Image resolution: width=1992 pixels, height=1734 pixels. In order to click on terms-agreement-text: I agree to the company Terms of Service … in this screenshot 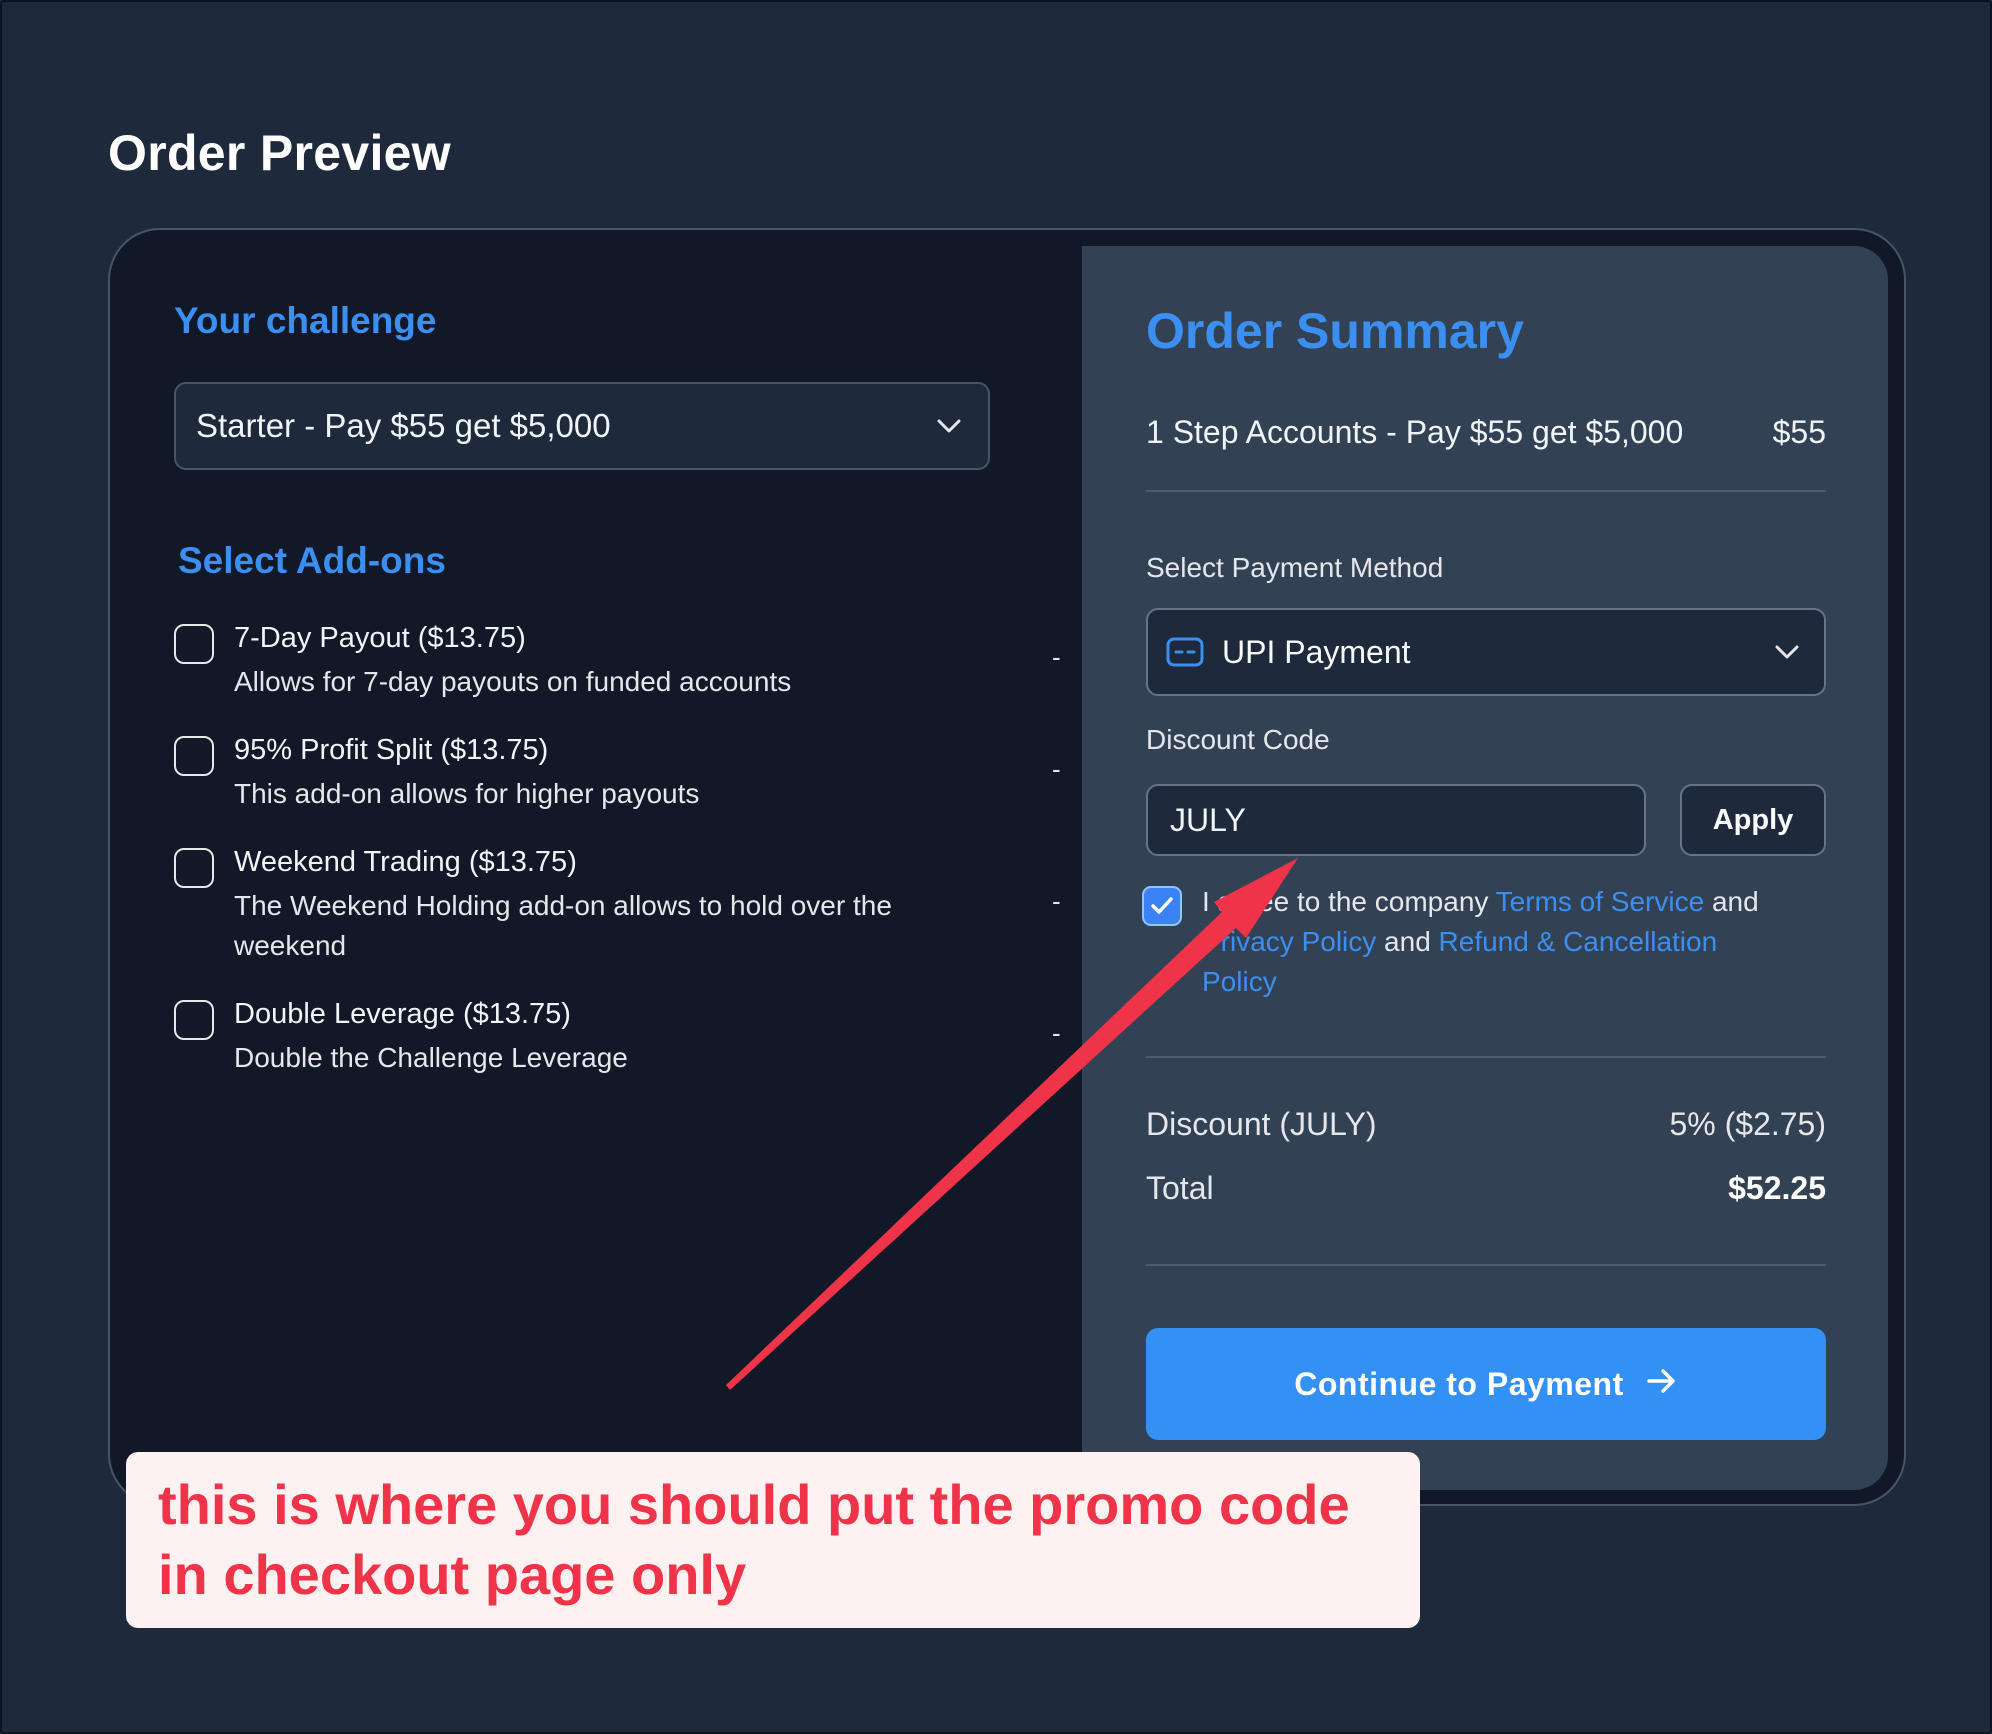, I will do `click(1482, 942)`.